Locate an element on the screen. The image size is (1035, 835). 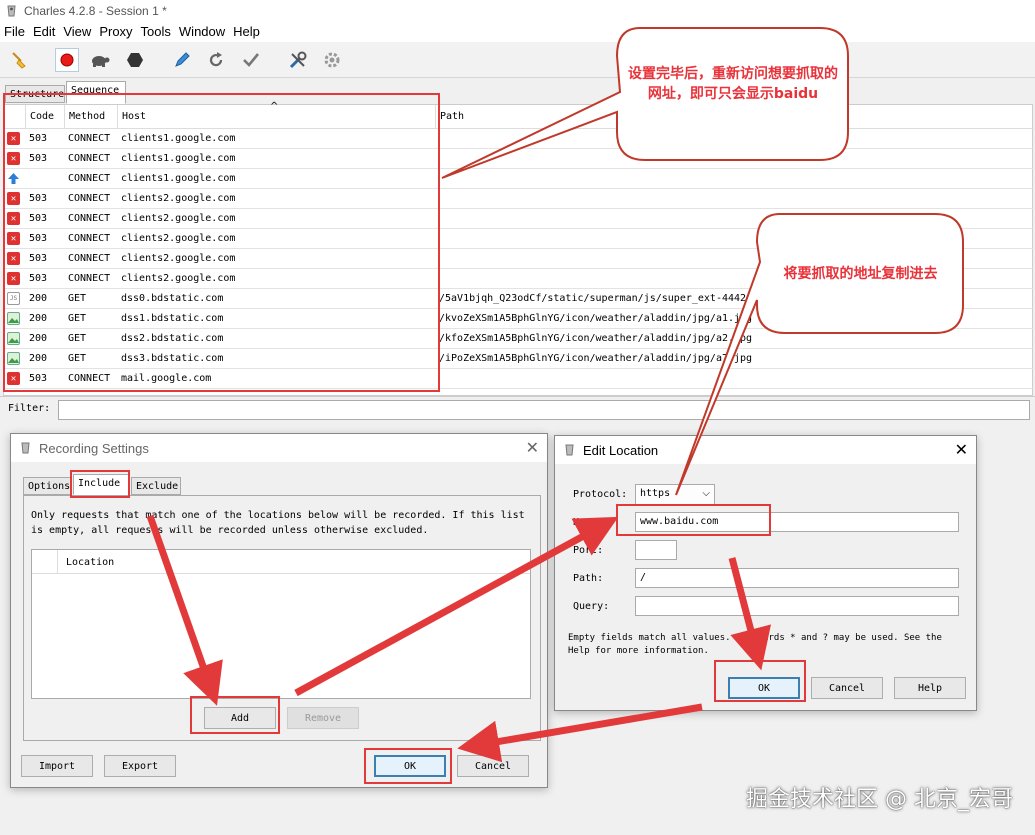
arrow-host-to-ok is located at coordinates (750, 614).